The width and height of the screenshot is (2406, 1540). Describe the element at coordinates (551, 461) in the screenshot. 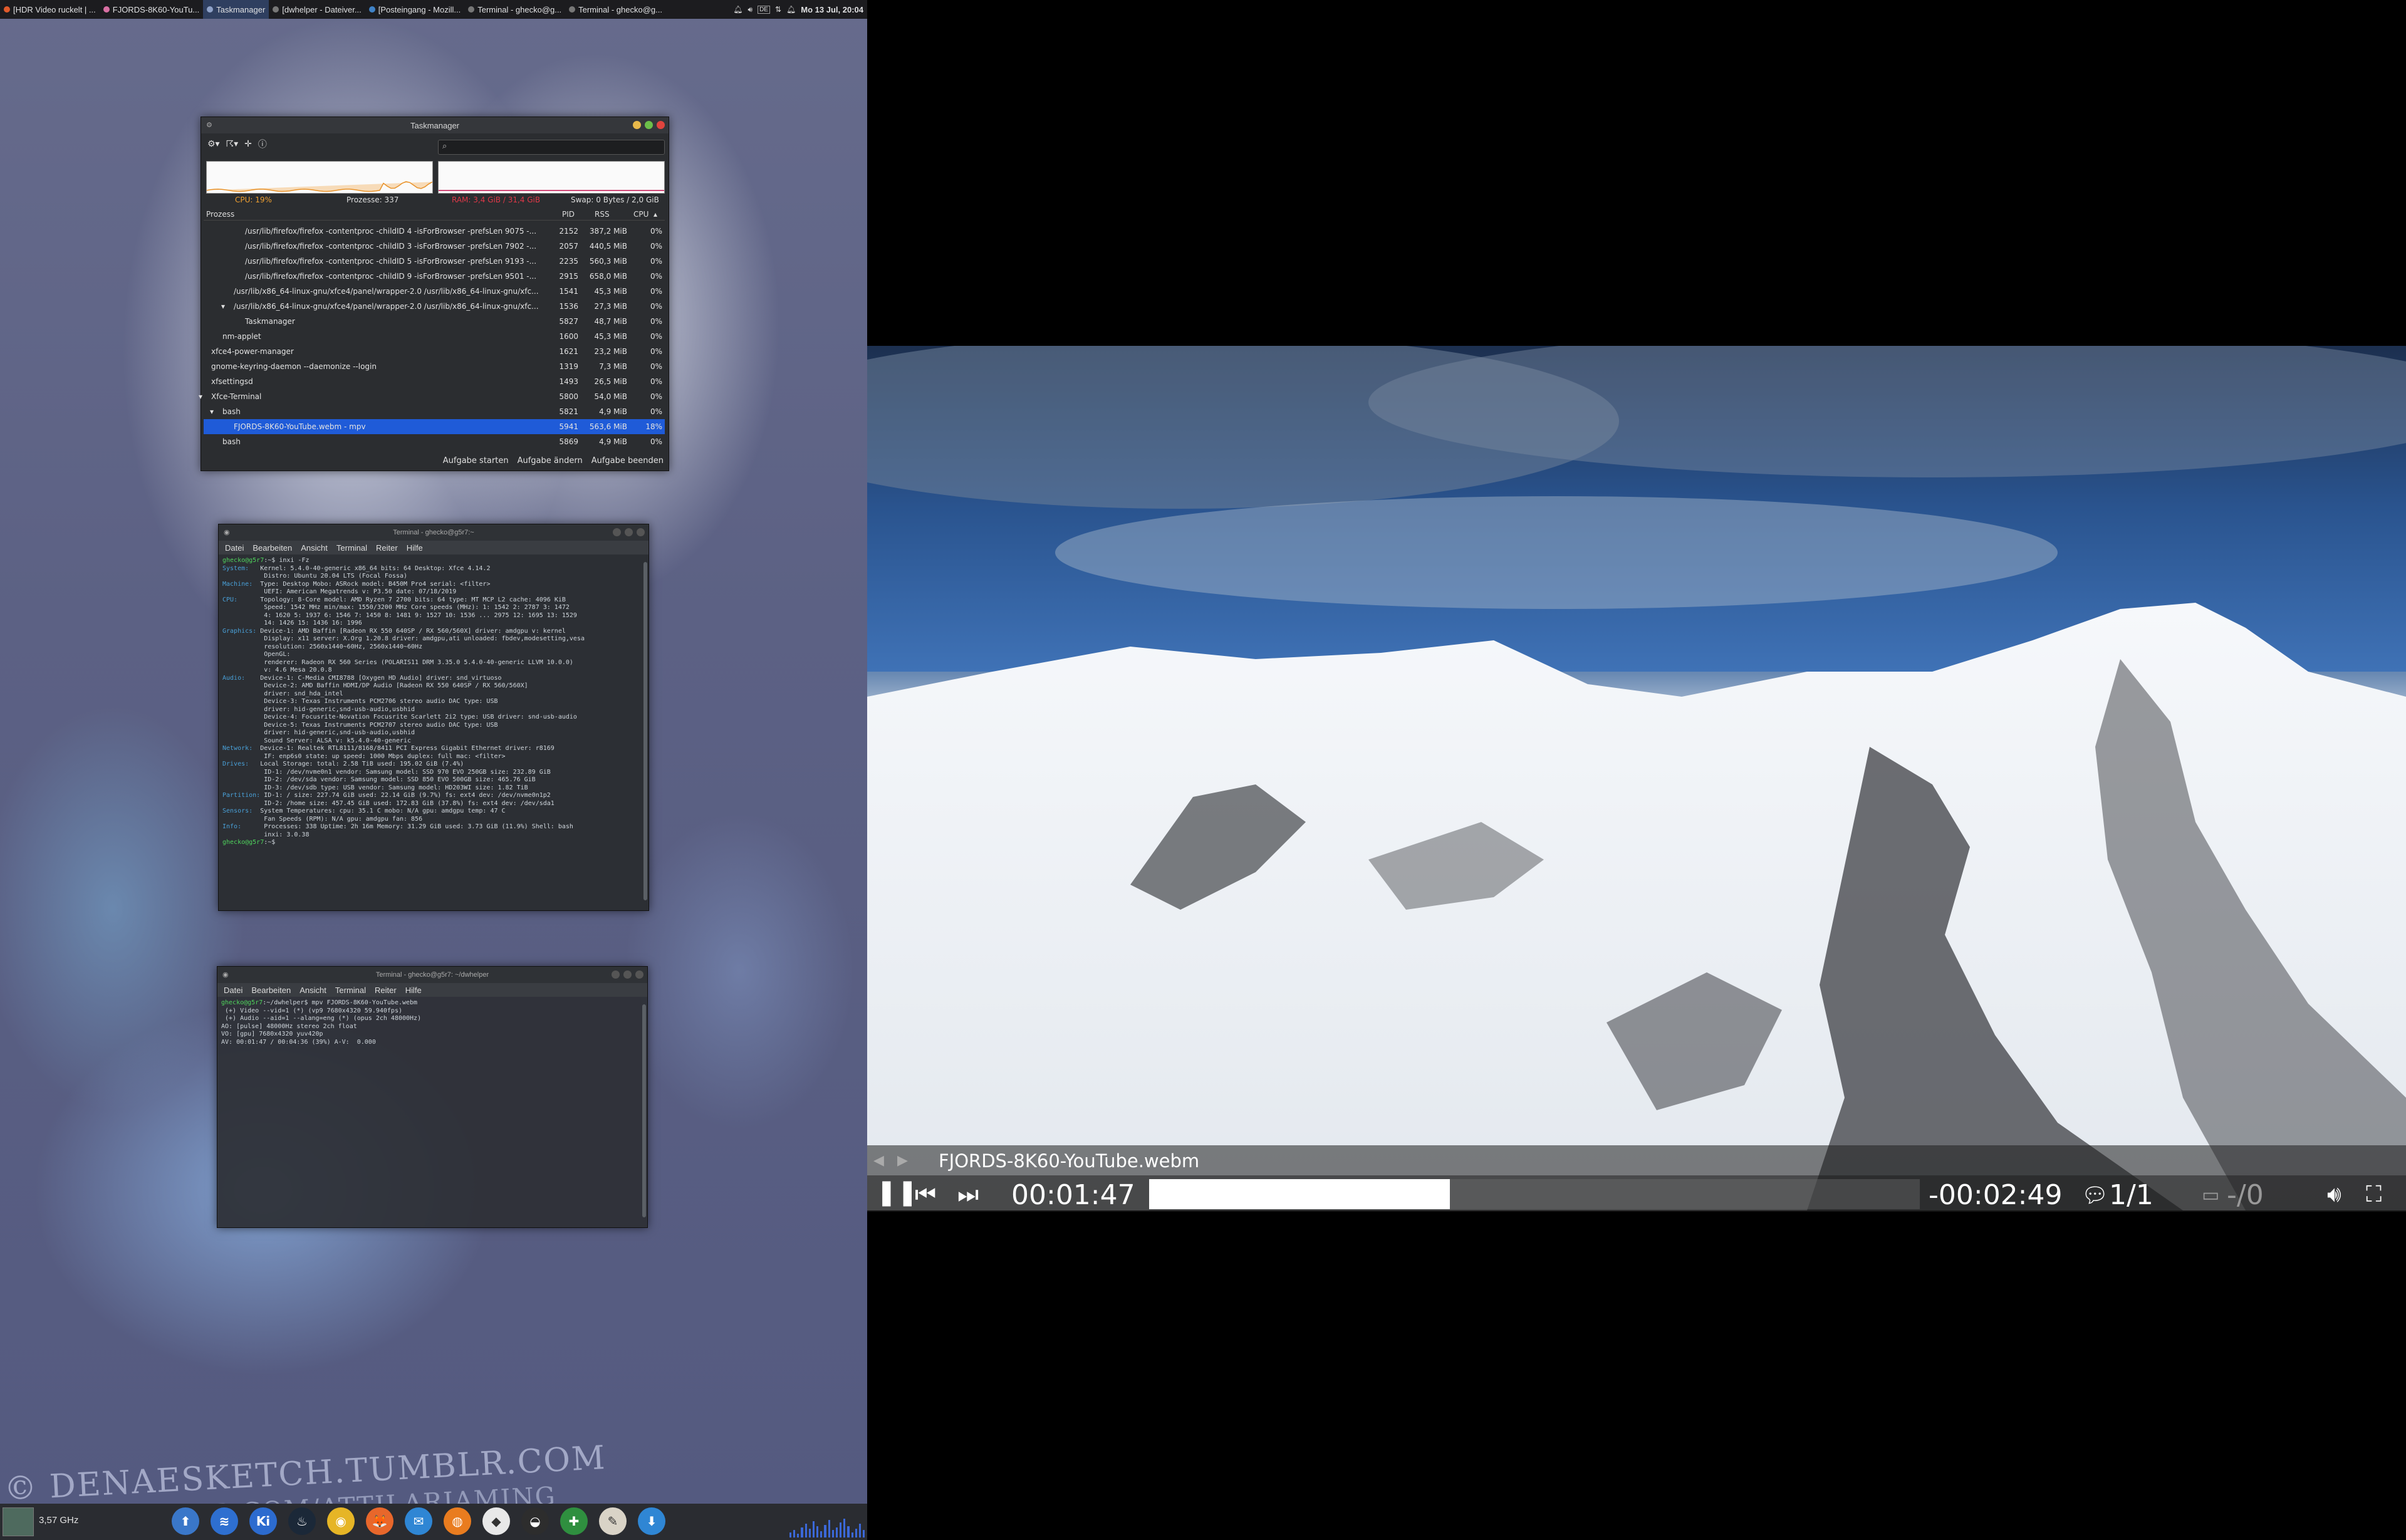

I see `change-task-button: Aufgabe ändern` at that location.